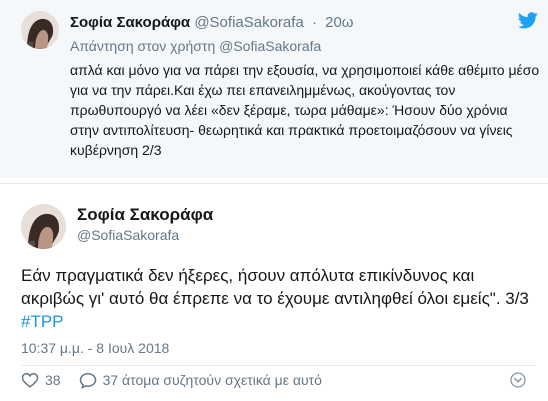  What do you see at coordinates (130, 22) in the screenshot?
I see `reply-author-name: Σοφία Σακοράφα` at bounding box center [130, 22].